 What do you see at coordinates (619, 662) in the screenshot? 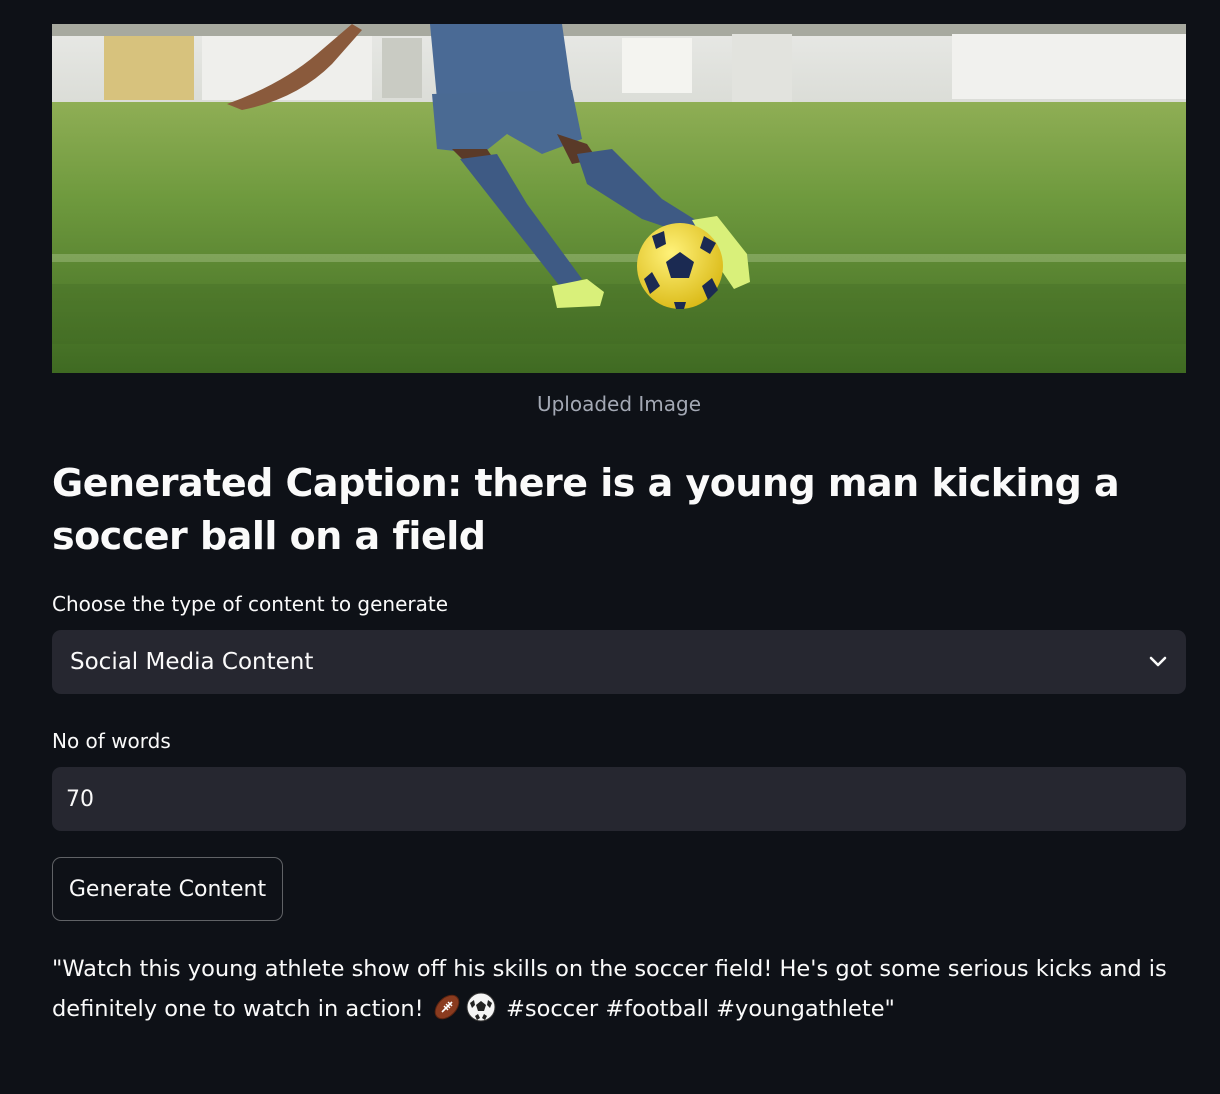
I see `content-type-select: Social Media Content` at bounding box center [619, 662].